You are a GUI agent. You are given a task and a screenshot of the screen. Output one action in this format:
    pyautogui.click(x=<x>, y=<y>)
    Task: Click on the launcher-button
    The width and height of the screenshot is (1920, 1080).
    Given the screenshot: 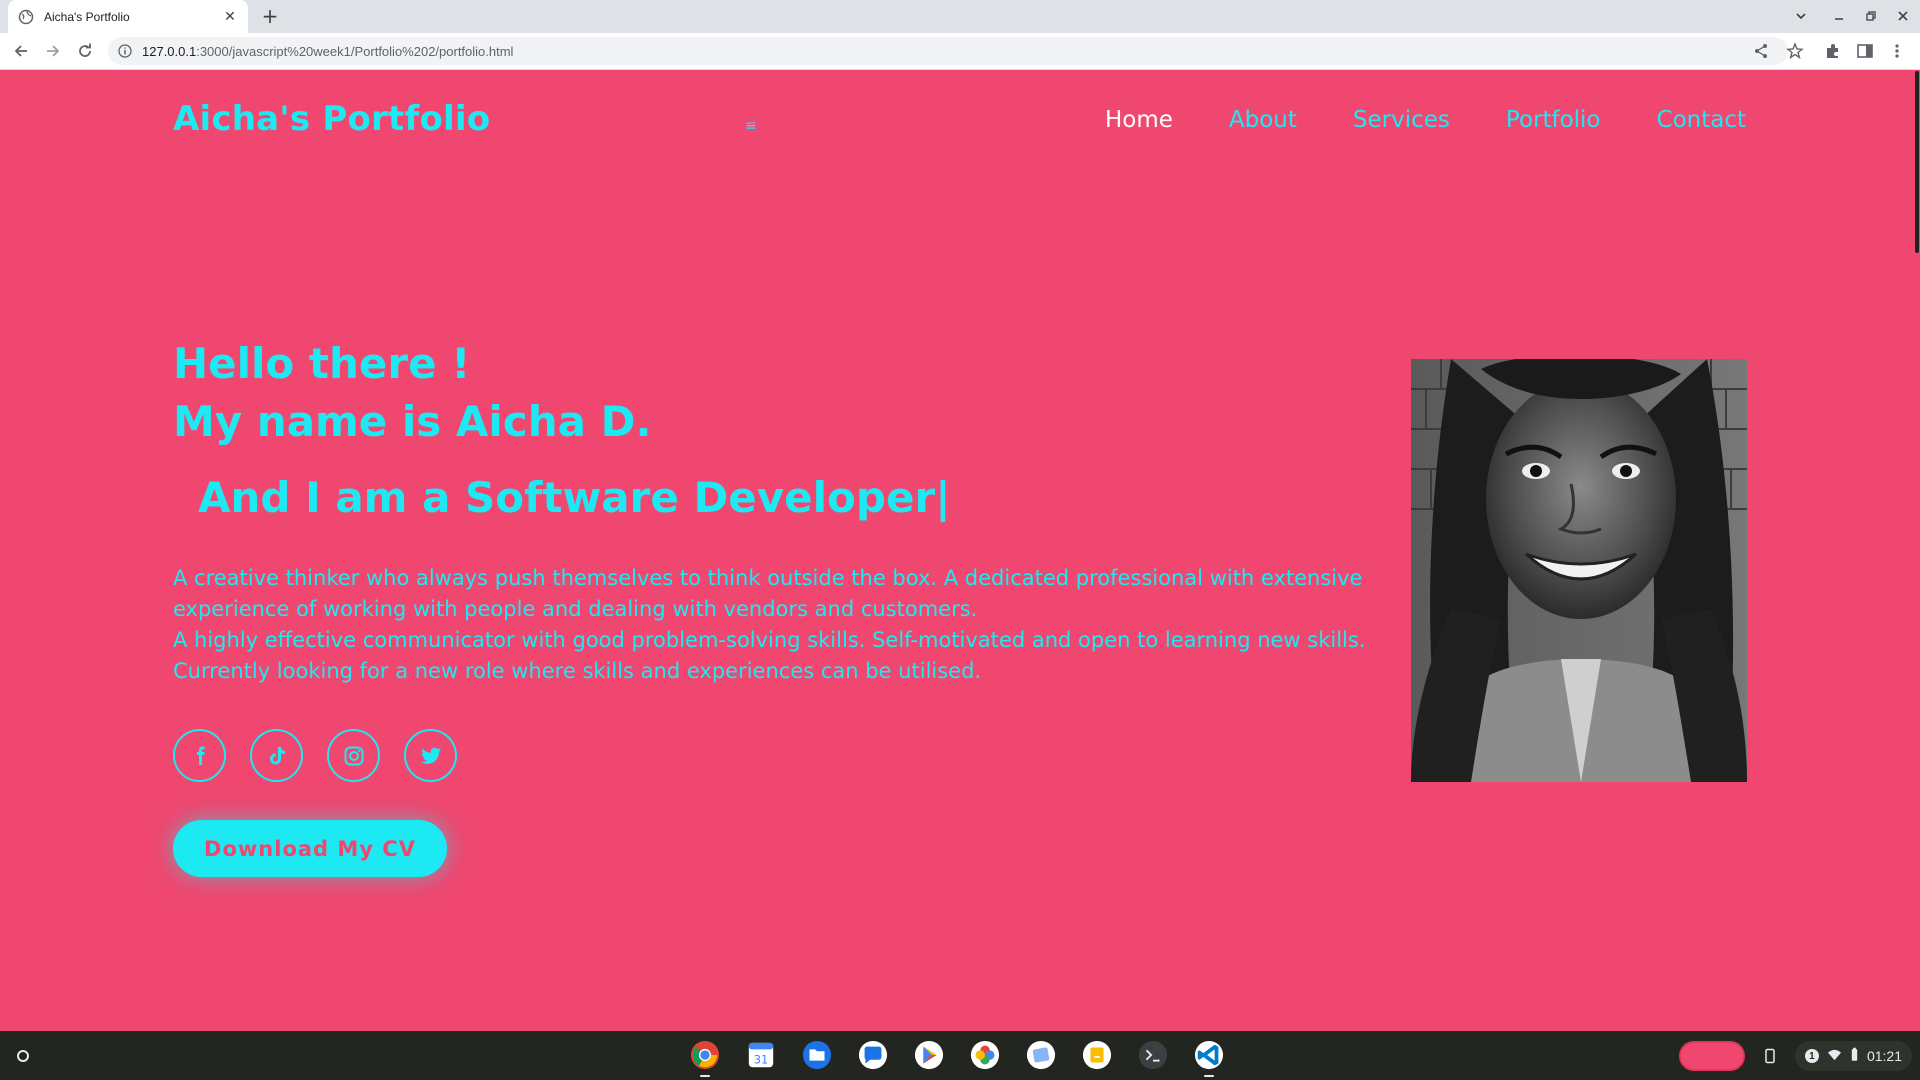 What is the action you would take?
    pyautogui.click(x=23, y=1056)
    